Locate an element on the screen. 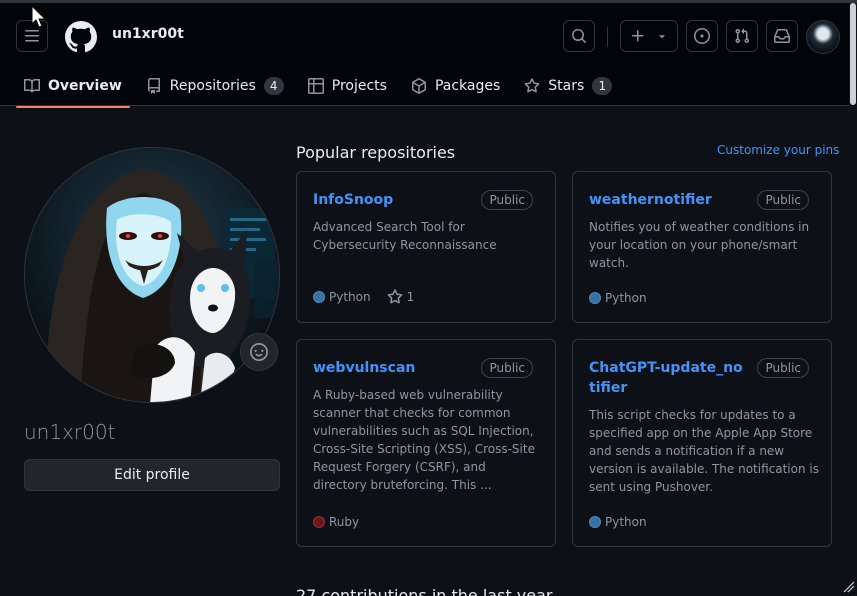  edit-profile-button: Edit profile is located at coordinates (152, 475).